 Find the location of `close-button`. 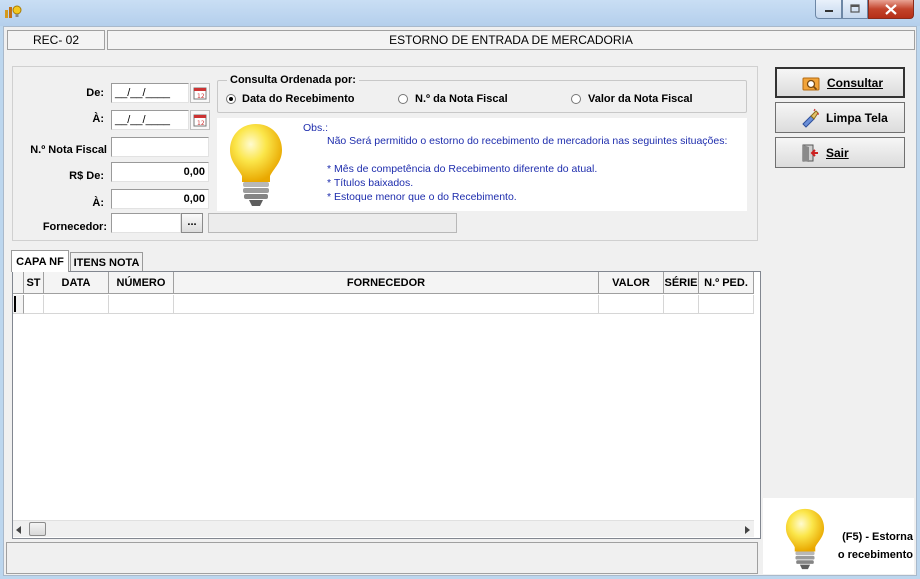

close-button is located at coordinates (891, 9).